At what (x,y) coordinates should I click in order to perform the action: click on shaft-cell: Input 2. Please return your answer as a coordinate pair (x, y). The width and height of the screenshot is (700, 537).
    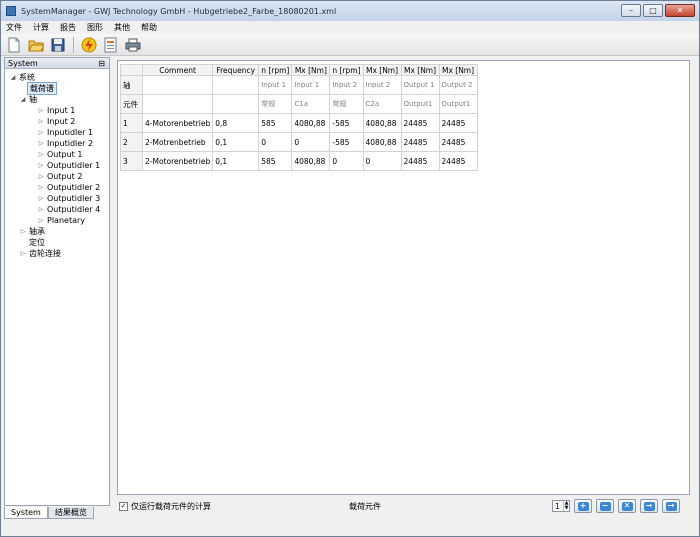
    Looking at the image, I should click on (346, 85).